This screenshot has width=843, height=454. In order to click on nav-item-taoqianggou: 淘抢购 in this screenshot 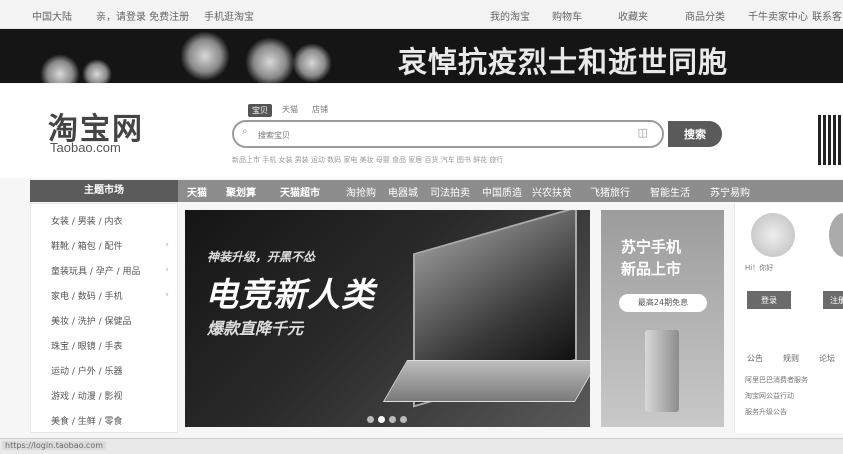, I will do `click(361, 191)`.